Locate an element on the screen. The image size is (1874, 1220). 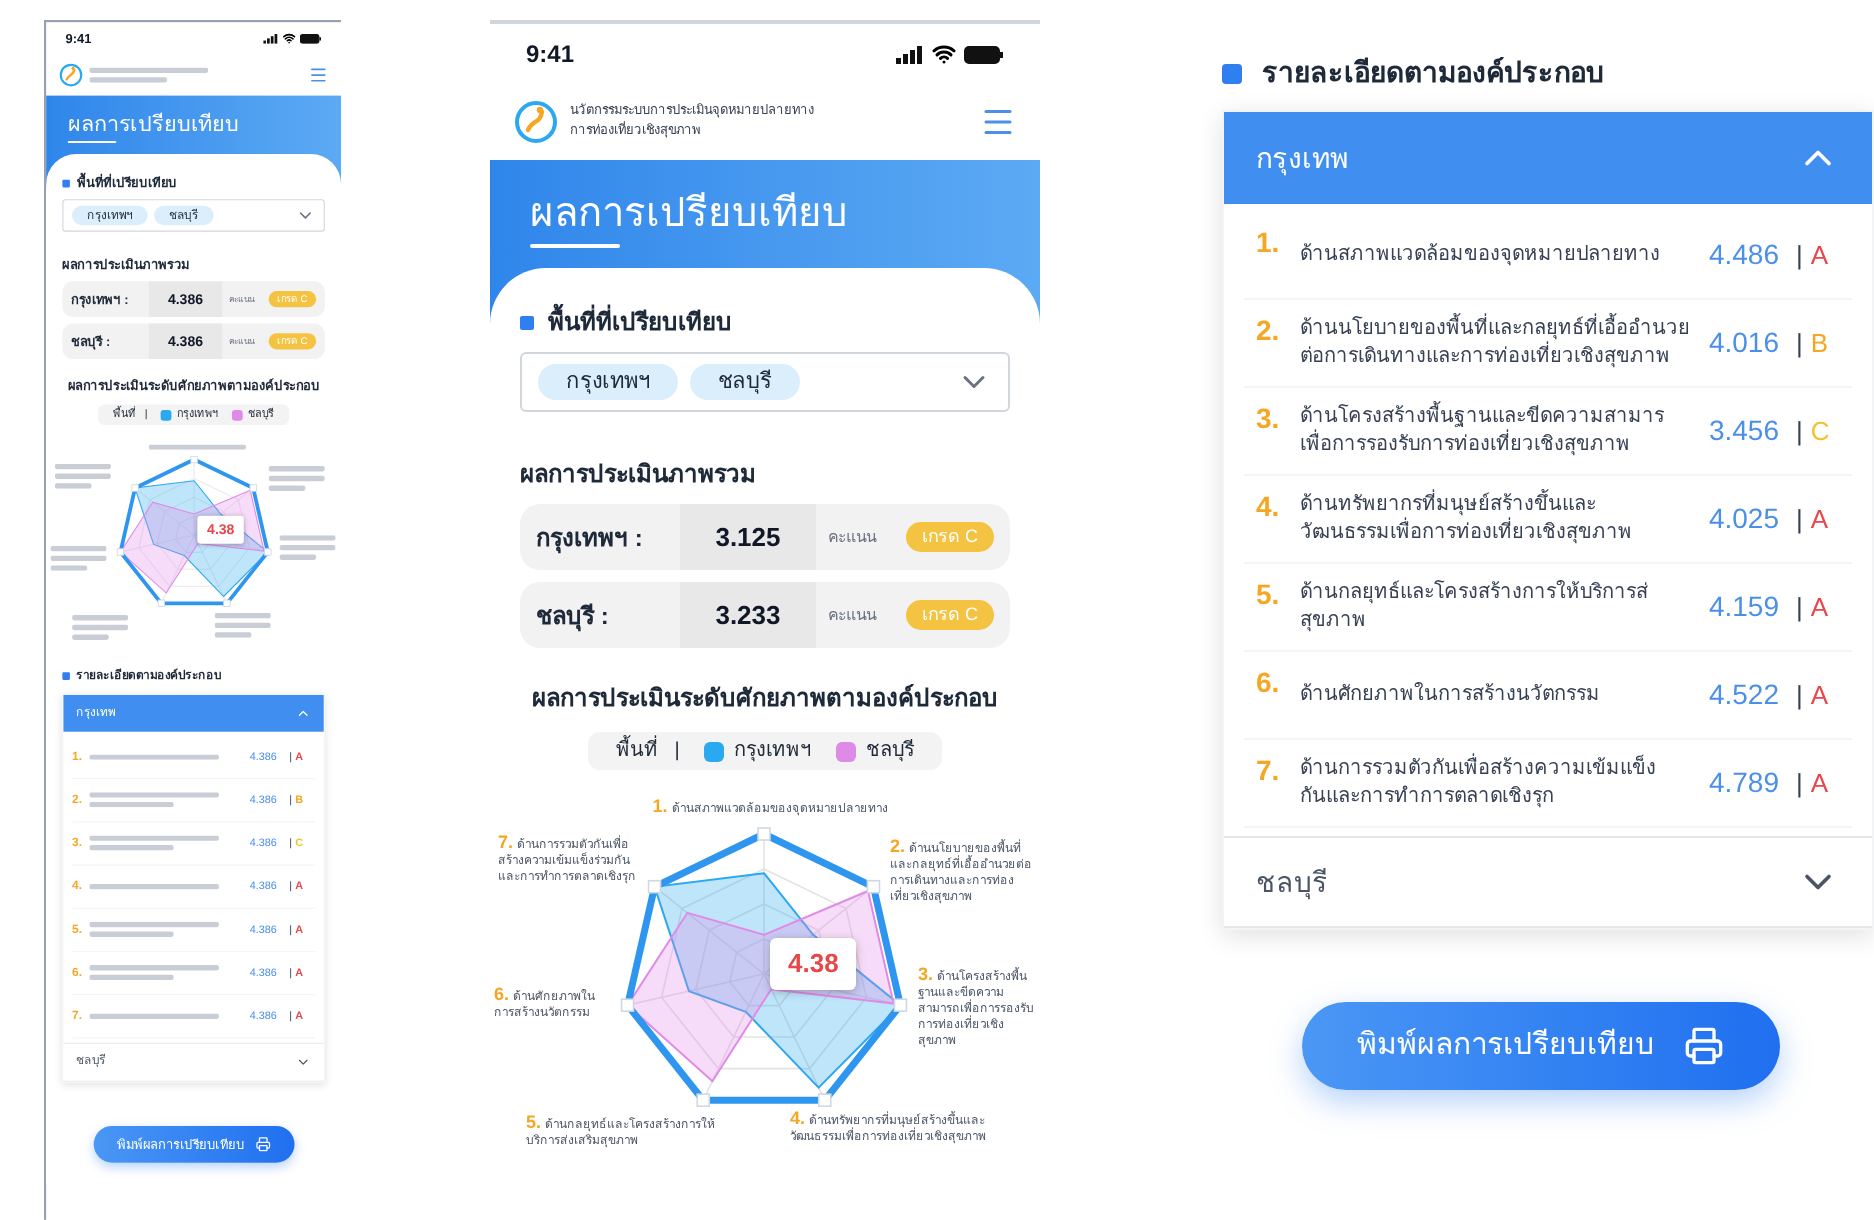
area-chip: กรุงเทพฯ is located at coordinates (608, 382).